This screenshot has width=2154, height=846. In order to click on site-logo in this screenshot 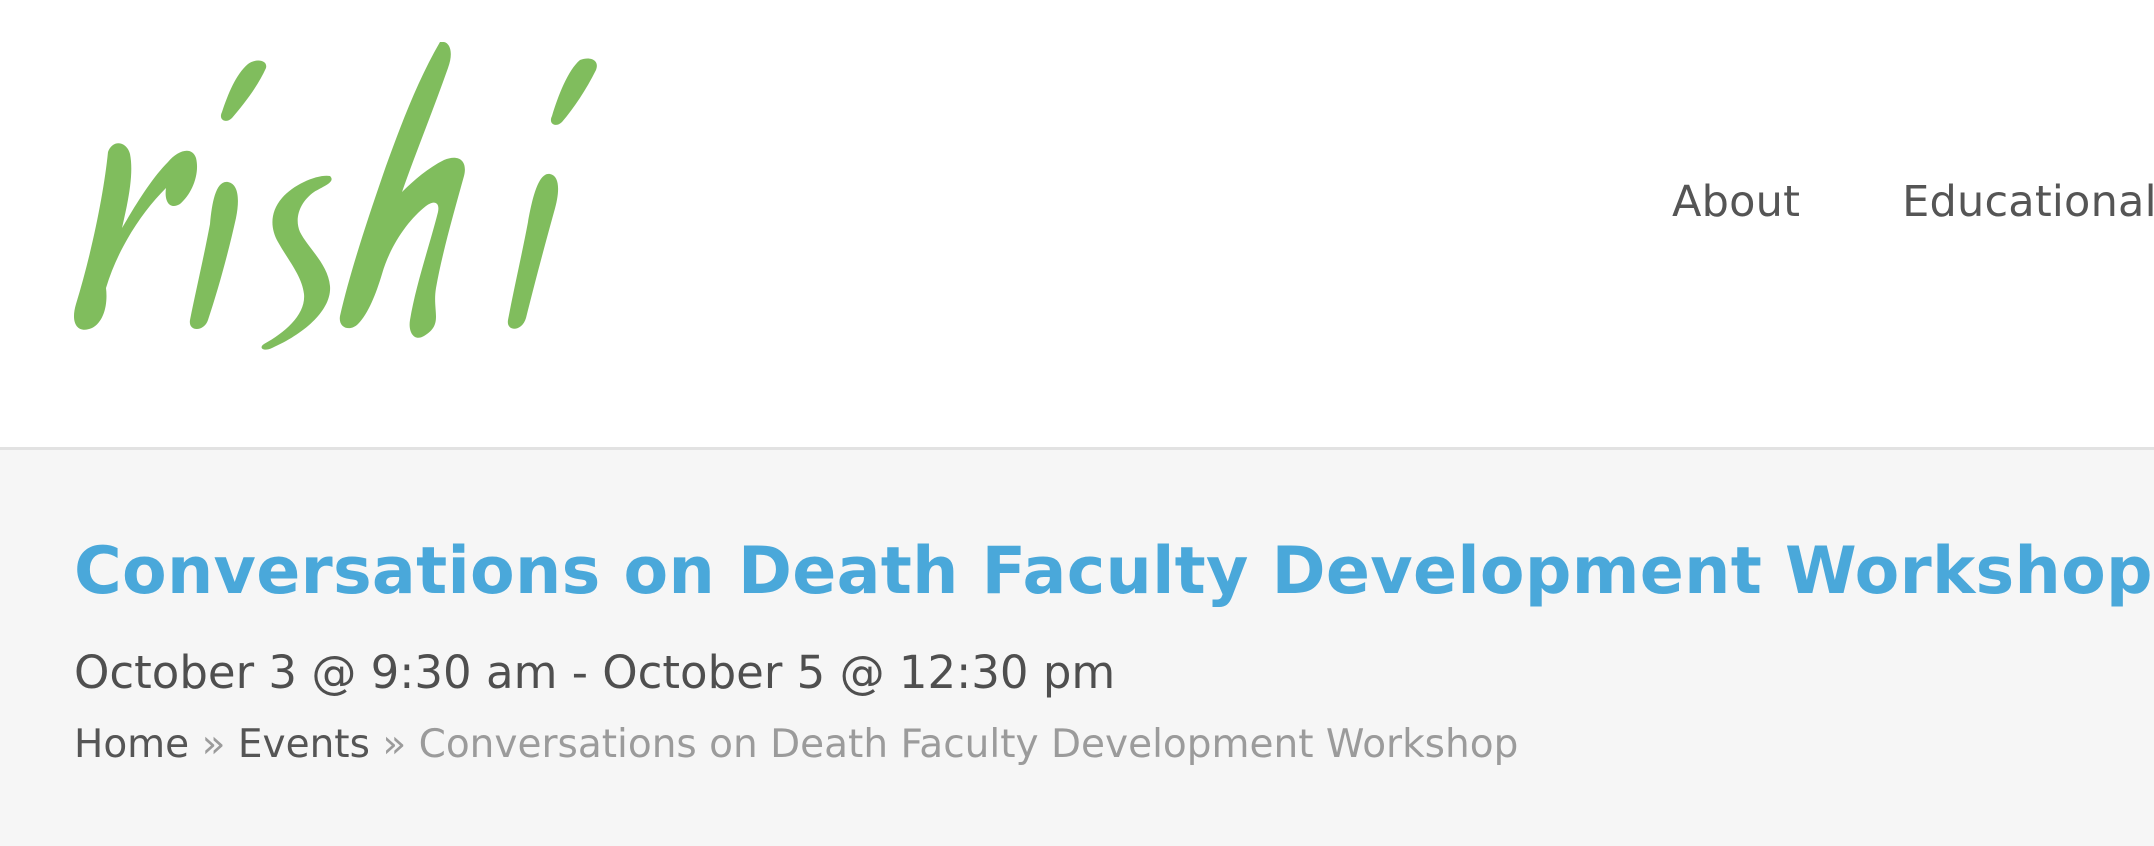, I will do `click(338, 202)`.